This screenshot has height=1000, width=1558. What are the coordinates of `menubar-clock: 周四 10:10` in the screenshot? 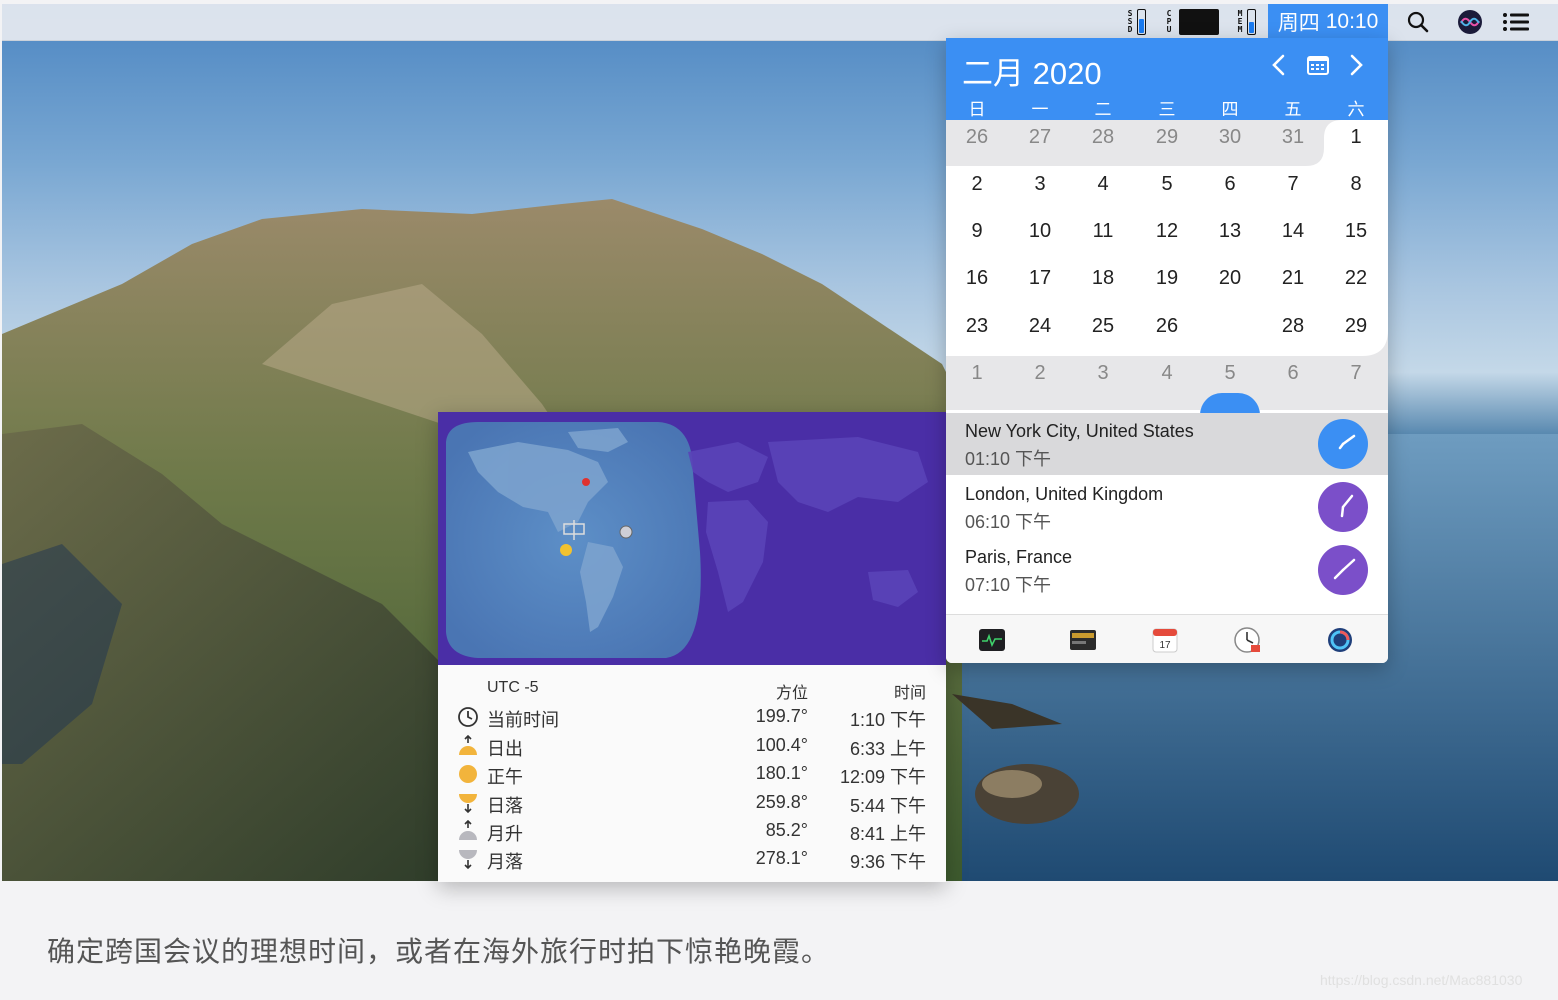 It's located at (1328, 22).